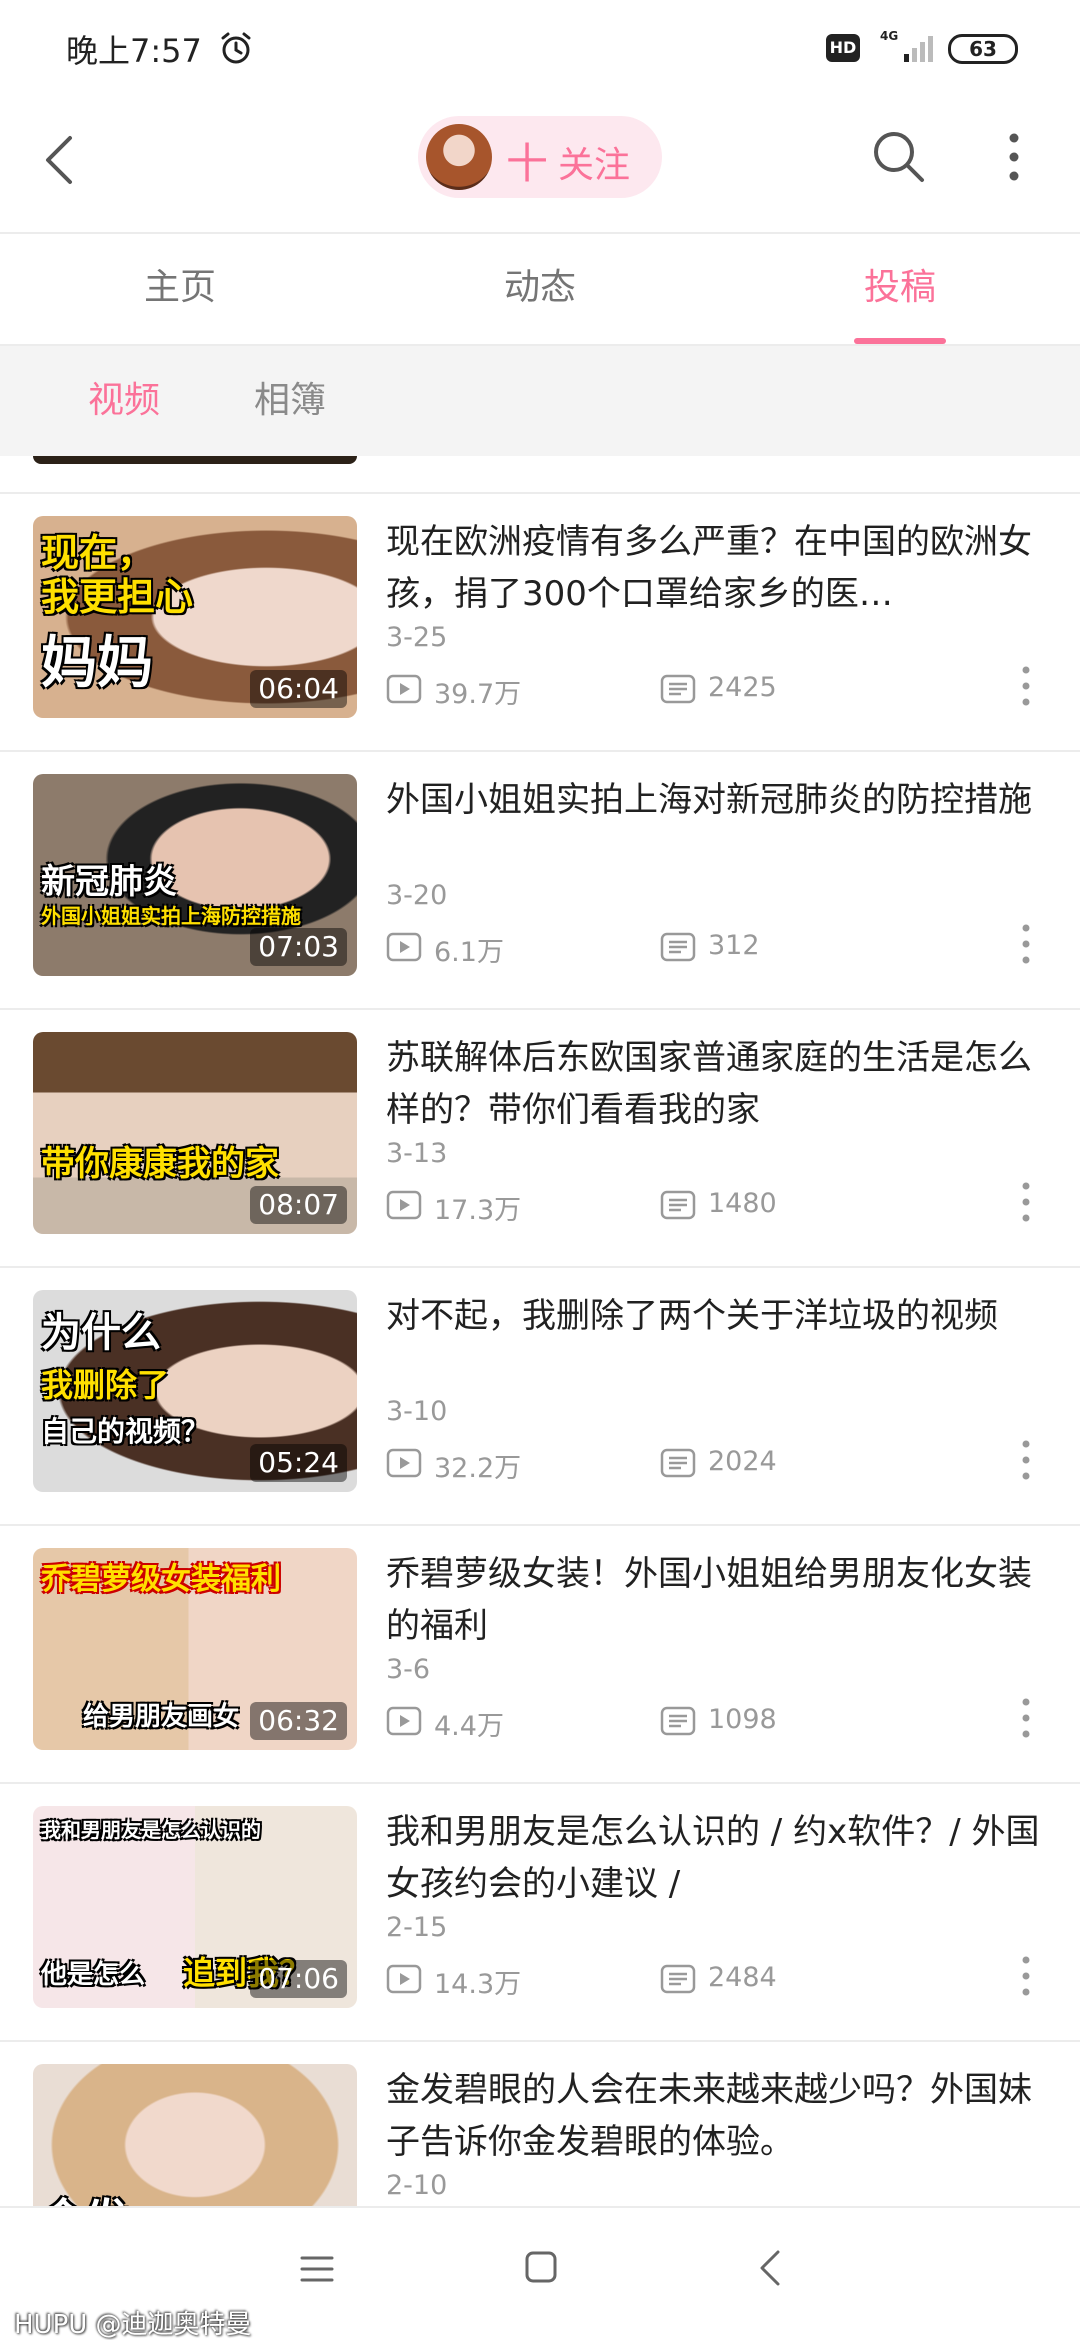 This screenshot has height=2340, width=1080. I want to click on system-navigation-bar: HUPU @迪迦奥特曼, so click(540, 2273).